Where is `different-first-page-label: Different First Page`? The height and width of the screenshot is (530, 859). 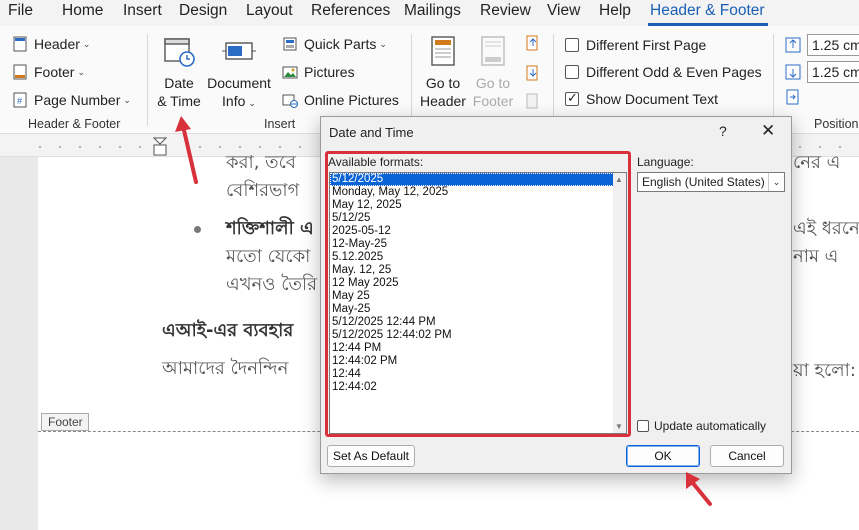 different-first-page-label: Different First Page is located at coordinates (646, 45).